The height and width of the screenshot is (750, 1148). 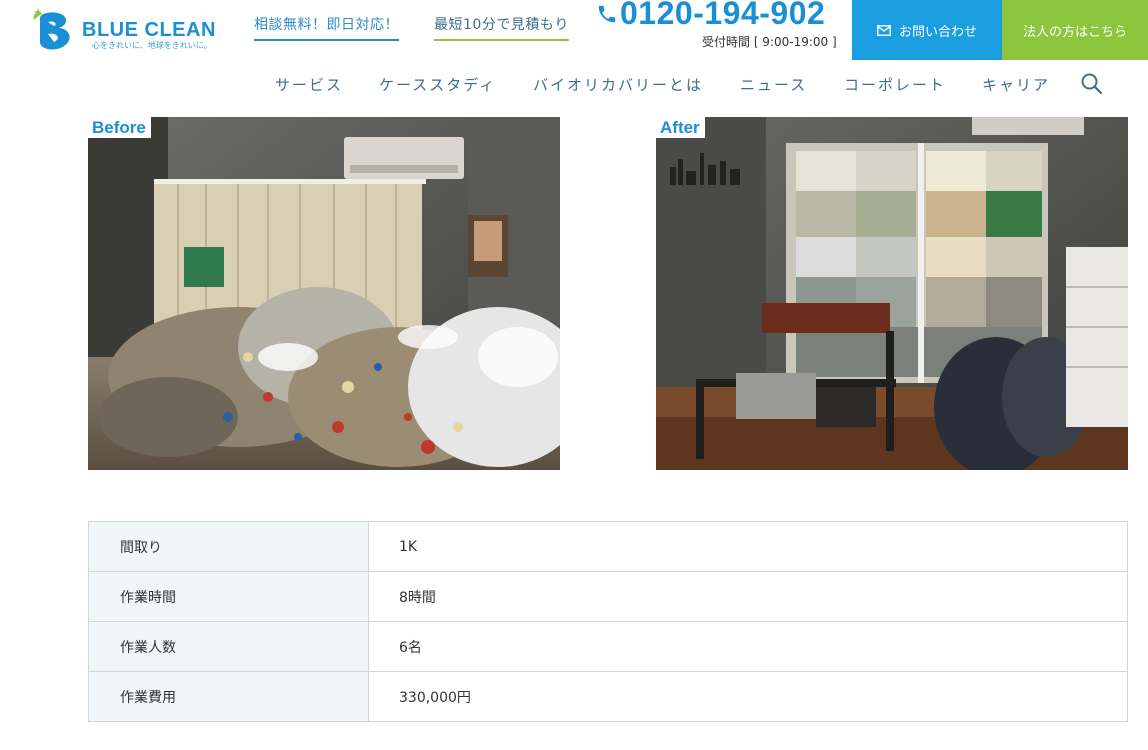 I want to click on main-nav: サービス ケーススタディ バイオリカバリーとは ニュース コーポレート キャリア, so click(x=574, y=85).